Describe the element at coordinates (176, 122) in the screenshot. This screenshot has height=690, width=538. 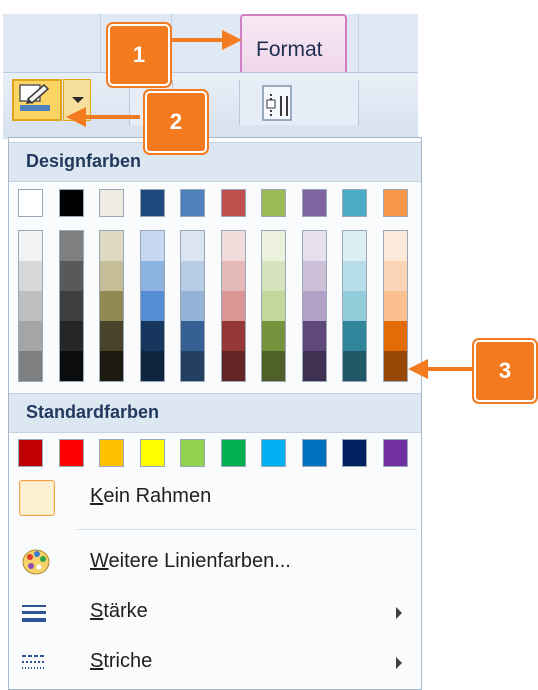
I see `callout-2: 2` at that location.